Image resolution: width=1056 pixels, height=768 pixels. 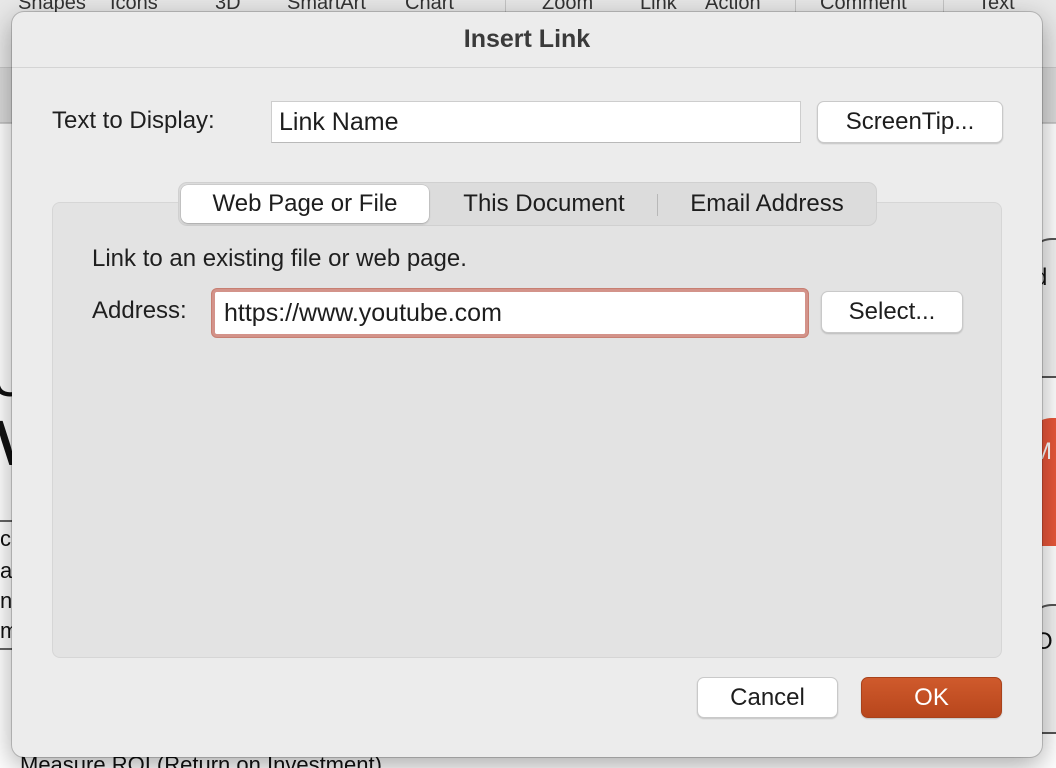 What do you see at coordinates (133, 120) in the screenshot?
I see `text-to-display-label: Text to Display:` at bounding box center [133, 120].